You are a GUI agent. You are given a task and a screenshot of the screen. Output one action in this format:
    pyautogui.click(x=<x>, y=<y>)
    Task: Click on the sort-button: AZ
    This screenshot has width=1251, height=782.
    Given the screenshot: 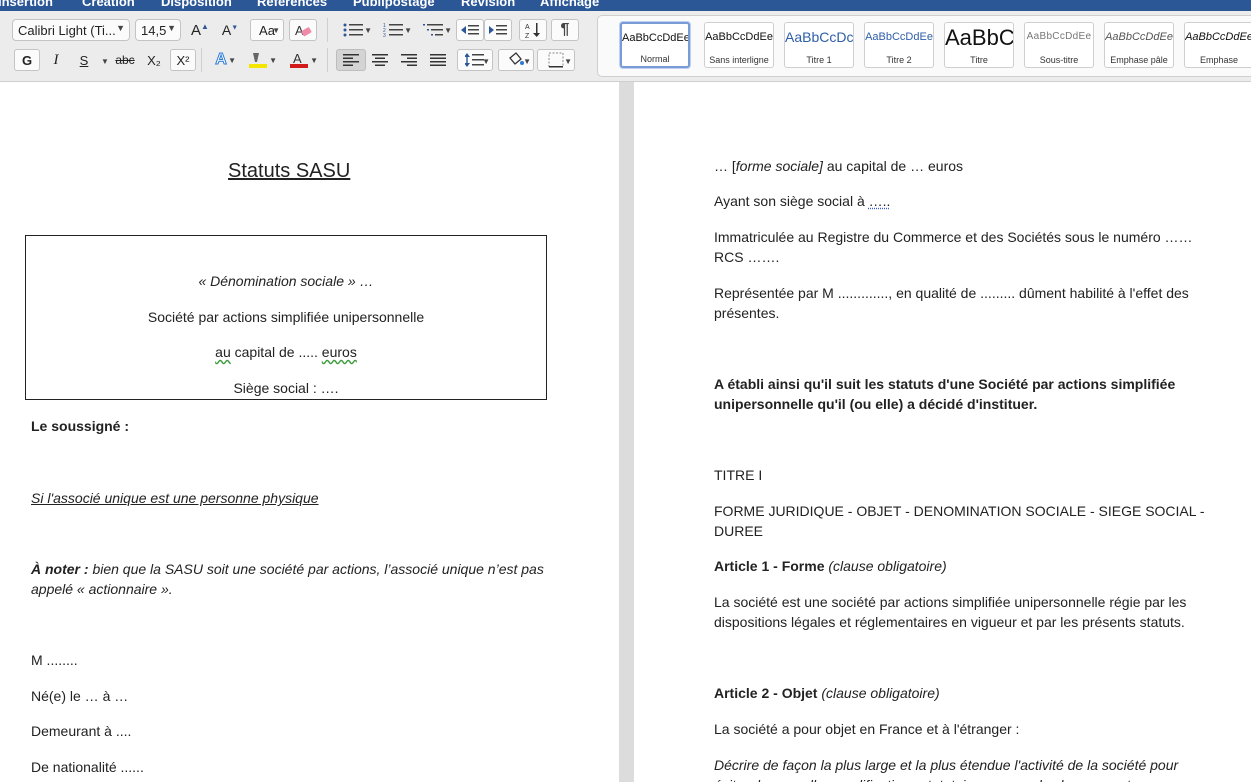 What is the action you would take?
    pyautogui.click(x=533, y=30)
    